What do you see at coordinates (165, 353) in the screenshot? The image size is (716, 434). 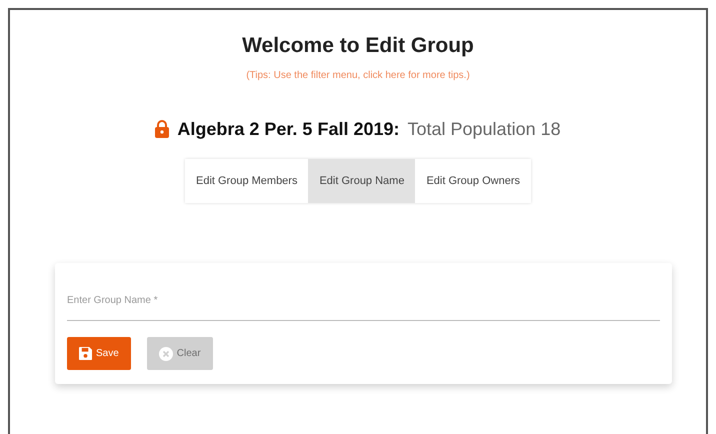 I see `clear-icon` at bounding box center [165, 353].